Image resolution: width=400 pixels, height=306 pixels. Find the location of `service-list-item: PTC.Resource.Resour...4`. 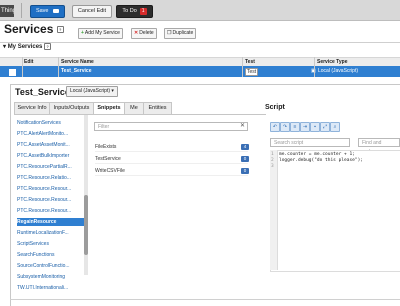

service-list-item: PTC.Resource.Resour...4 is located at coordinates (50, 189).